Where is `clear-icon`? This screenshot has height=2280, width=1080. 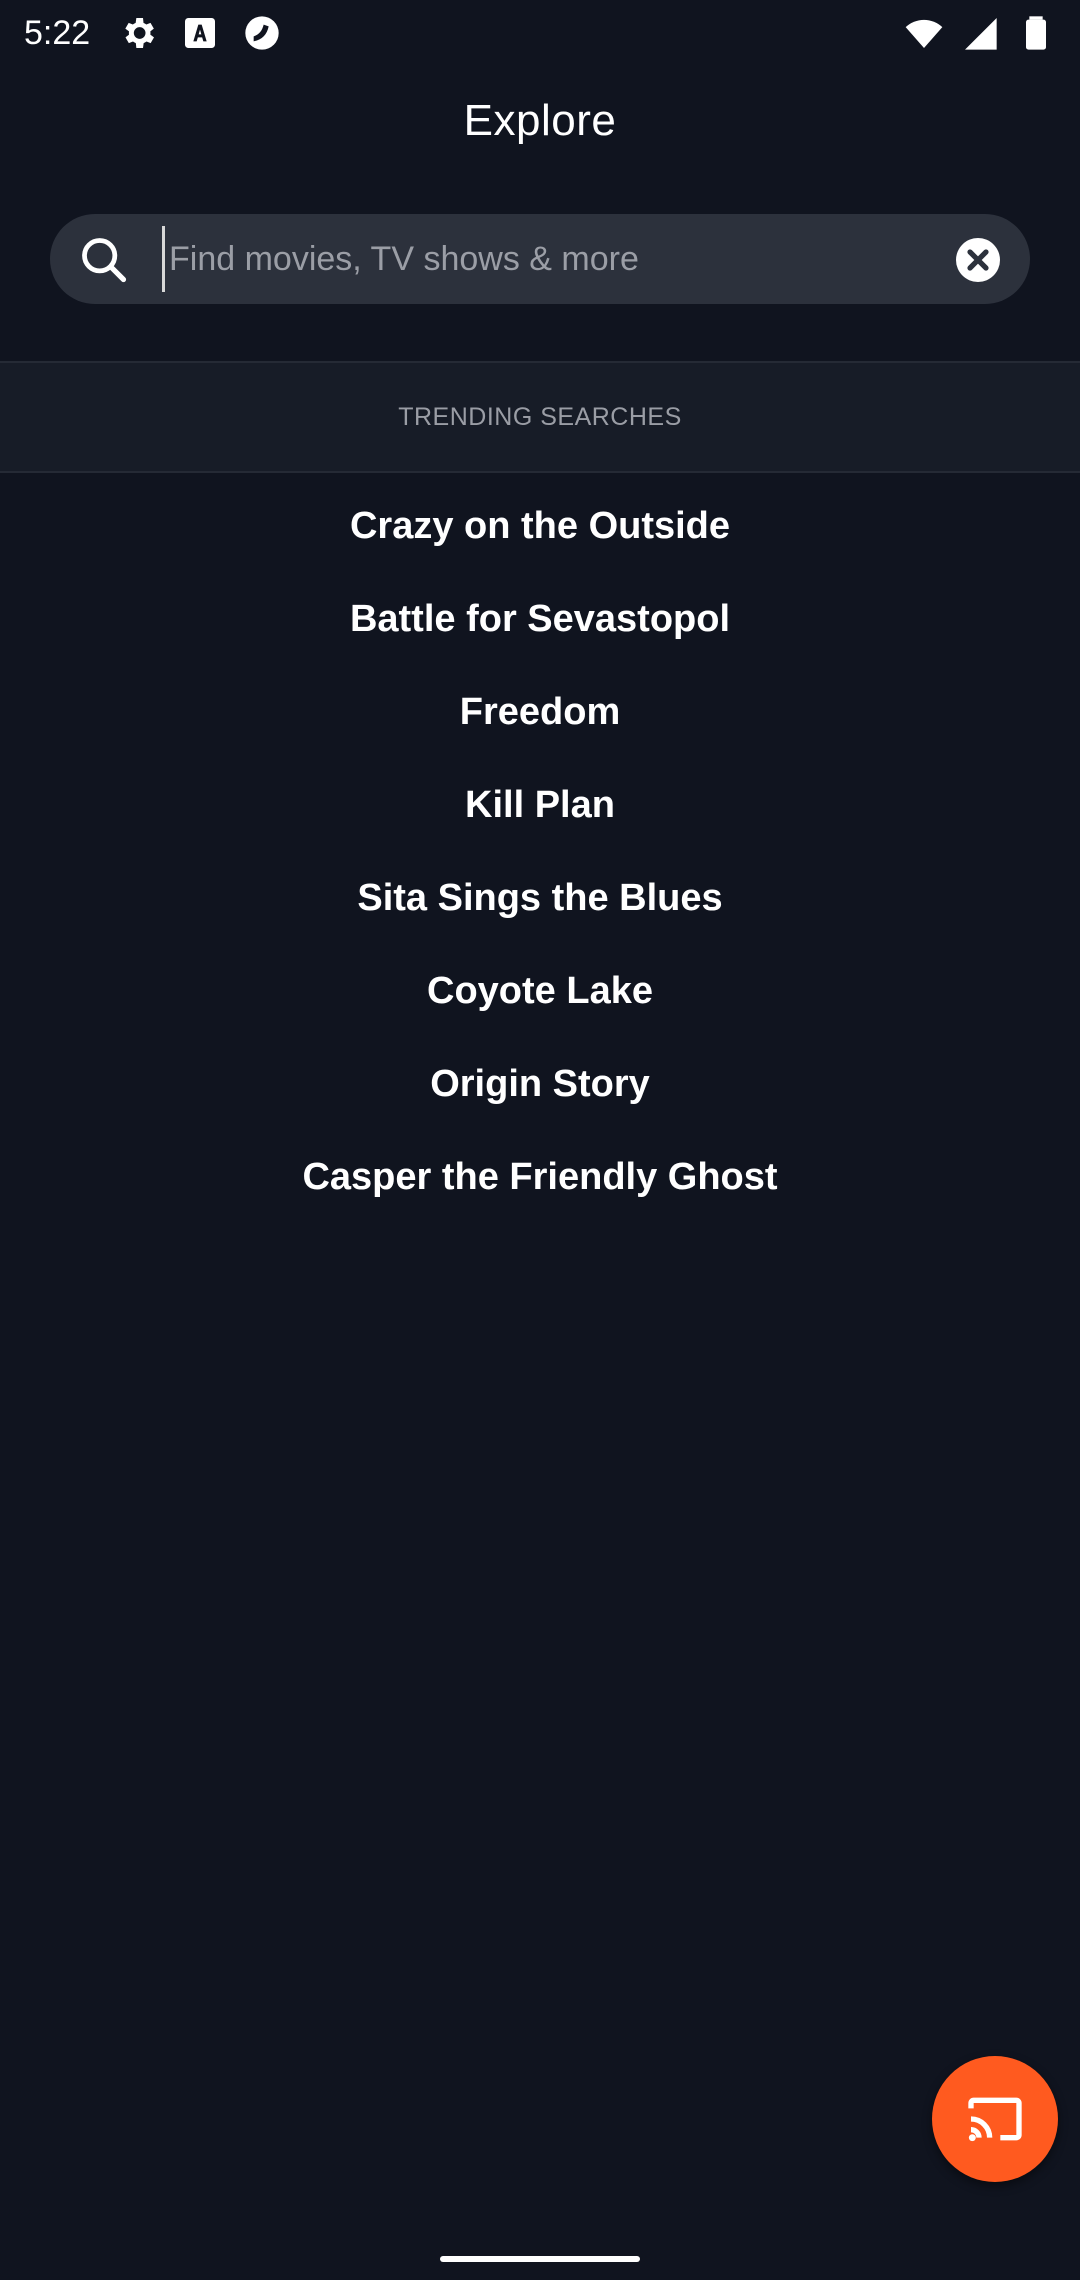
clear-icon is located at coordinates (978, 260).